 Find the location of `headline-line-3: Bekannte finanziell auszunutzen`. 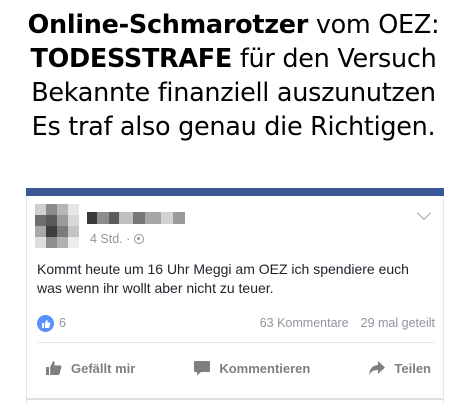

headline-line-3: Bekannte finanziell auszunutzen is located at coordinates (233, 93).